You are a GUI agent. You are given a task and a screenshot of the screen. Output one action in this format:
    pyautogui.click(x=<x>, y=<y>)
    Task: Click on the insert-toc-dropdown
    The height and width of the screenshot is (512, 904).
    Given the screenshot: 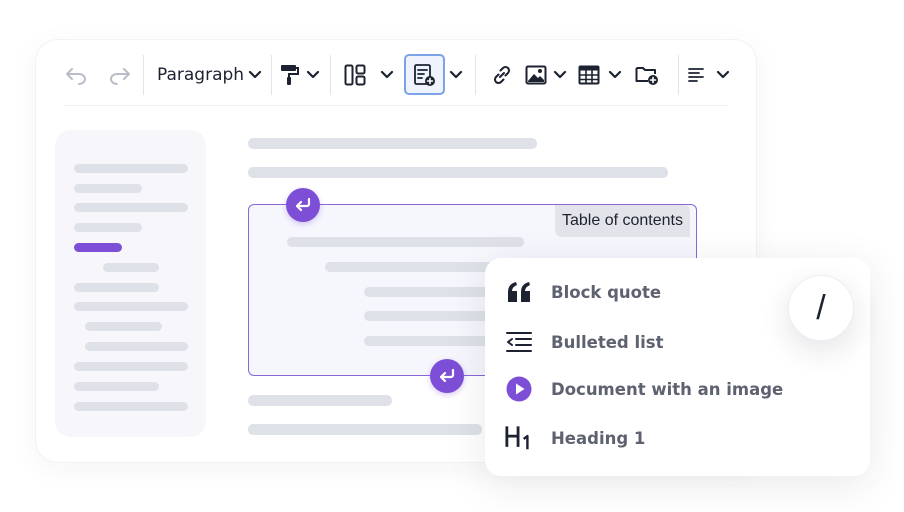 What is the action you would take?
    pyautogui.click(x=456, y=75)
    